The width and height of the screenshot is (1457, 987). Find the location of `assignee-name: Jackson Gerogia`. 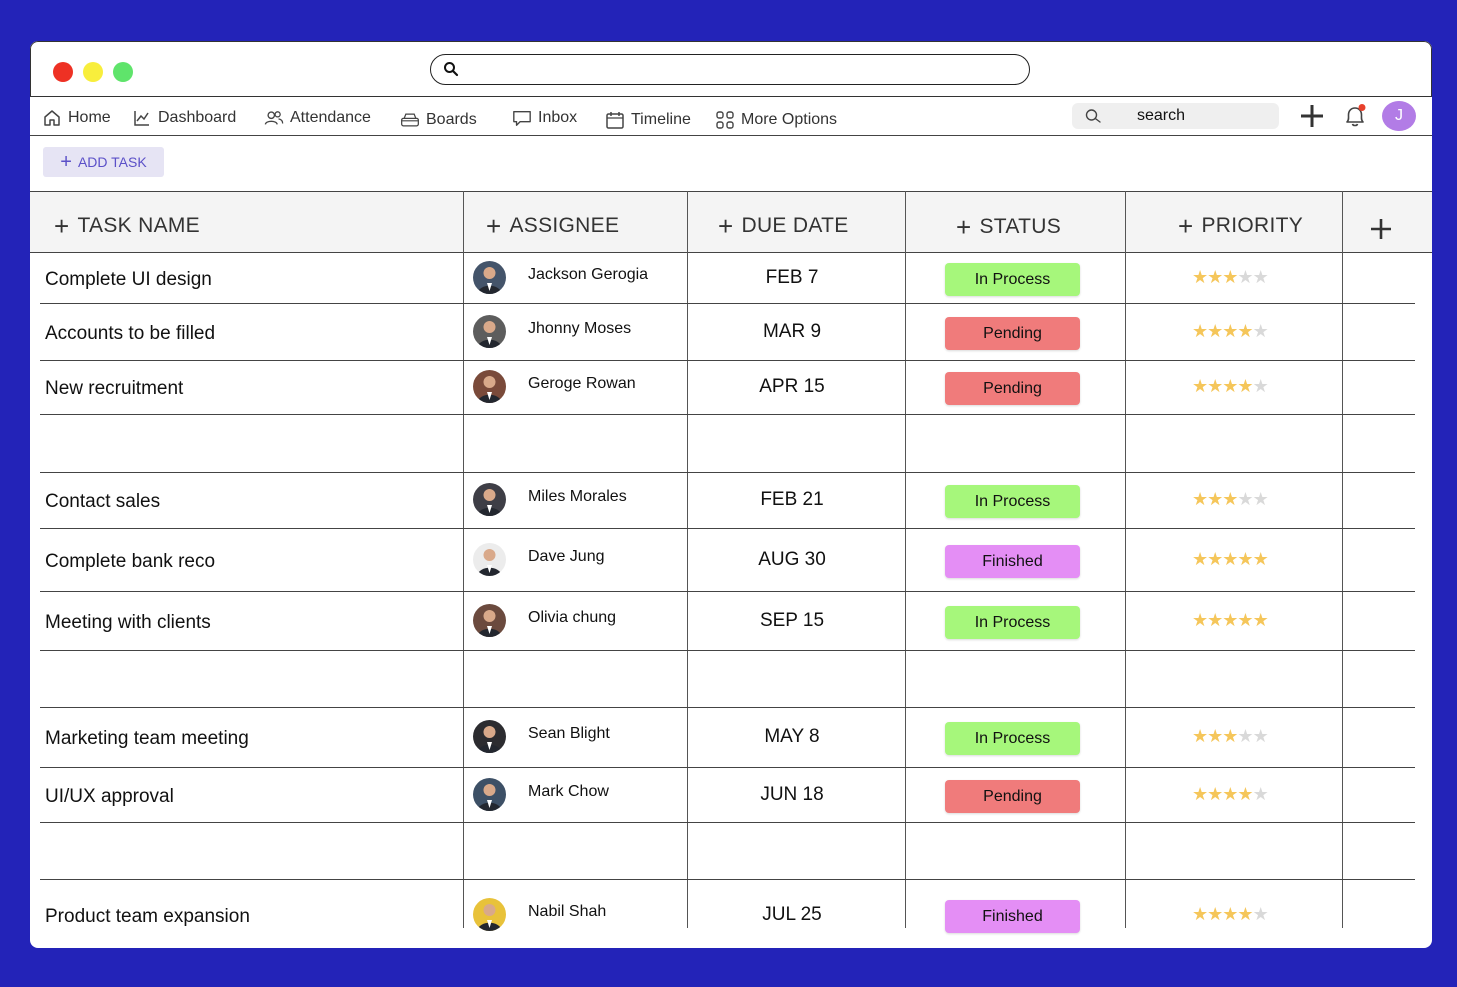

assignee-name: Jackson Gerogia is located at coordinates (588, 275).